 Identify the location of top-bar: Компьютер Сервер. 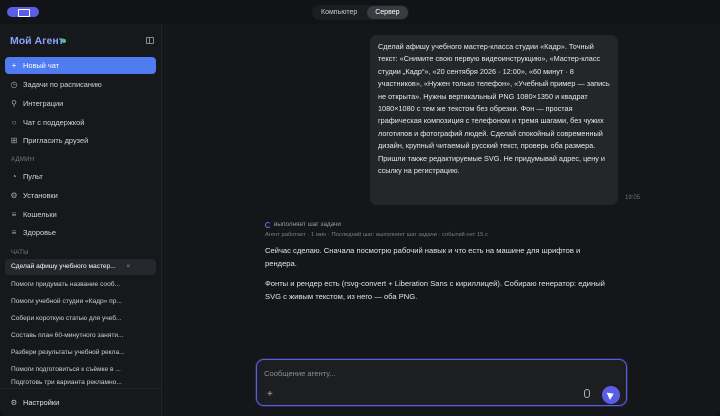
(360, 12).